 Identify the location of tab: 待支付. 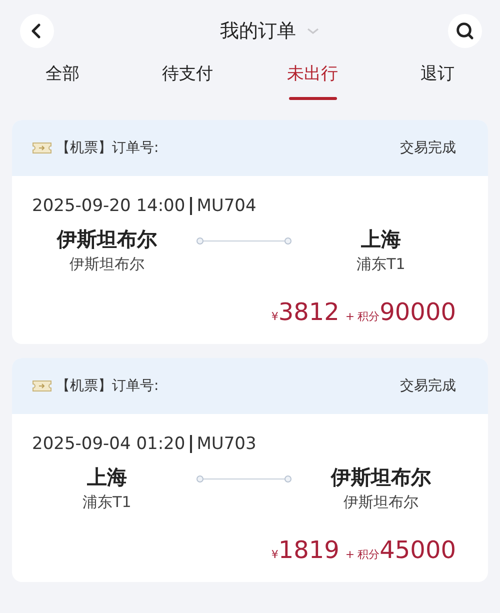
(187, 73).